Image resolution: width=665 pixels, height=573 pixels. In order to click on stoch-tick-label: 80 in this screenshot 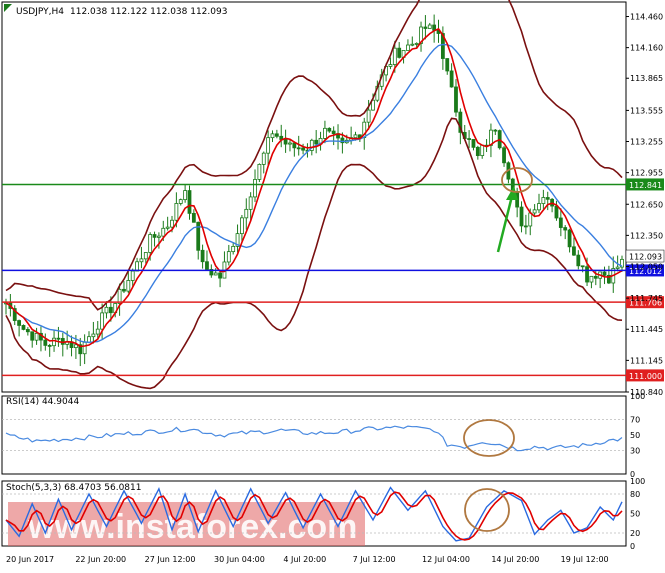, I will do `click(635, 494)`.